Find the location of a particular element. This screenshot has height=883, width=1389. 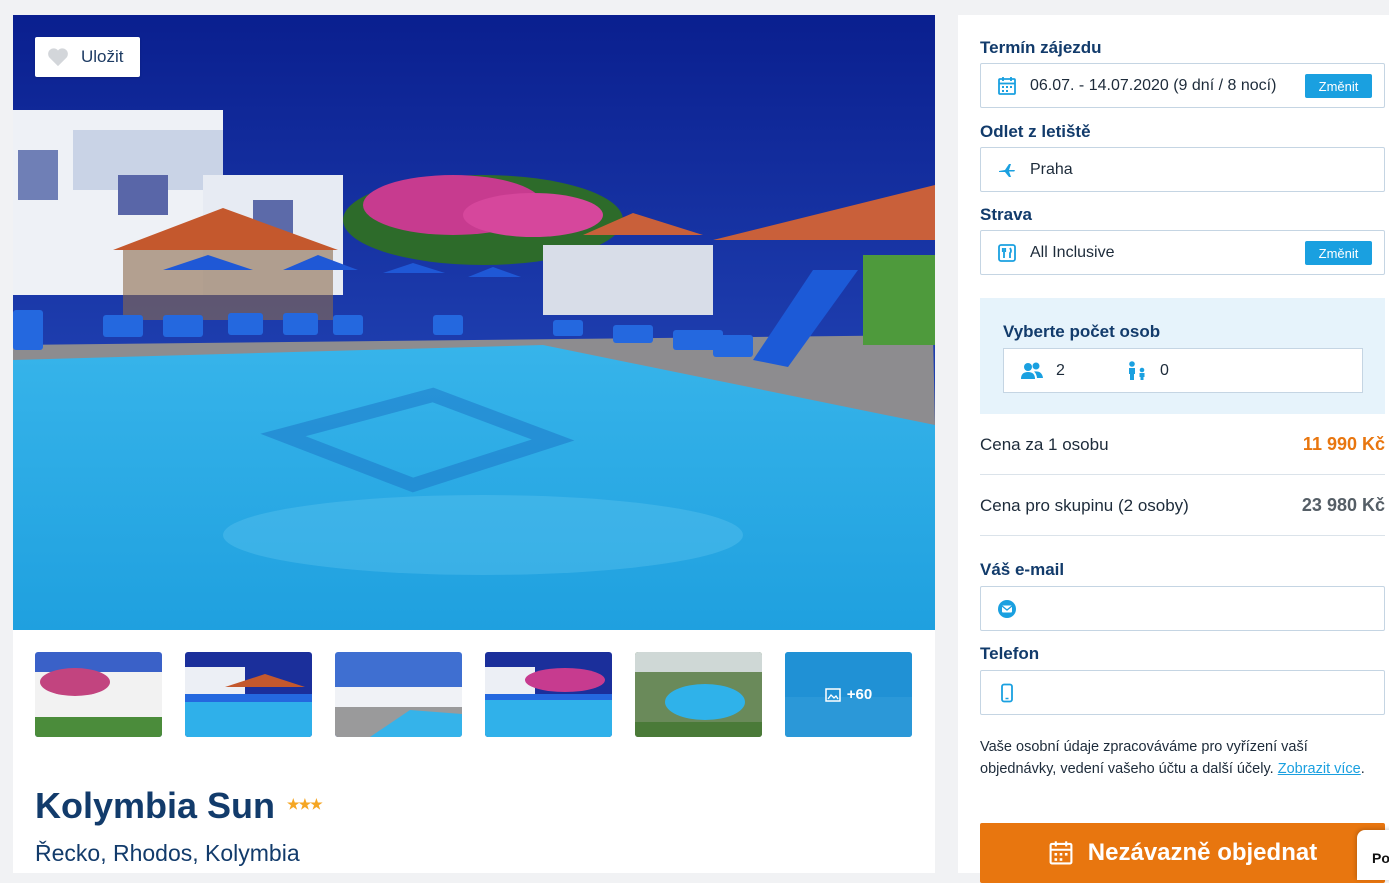

children-selector: 0 is located at coordinates (1176, 370).